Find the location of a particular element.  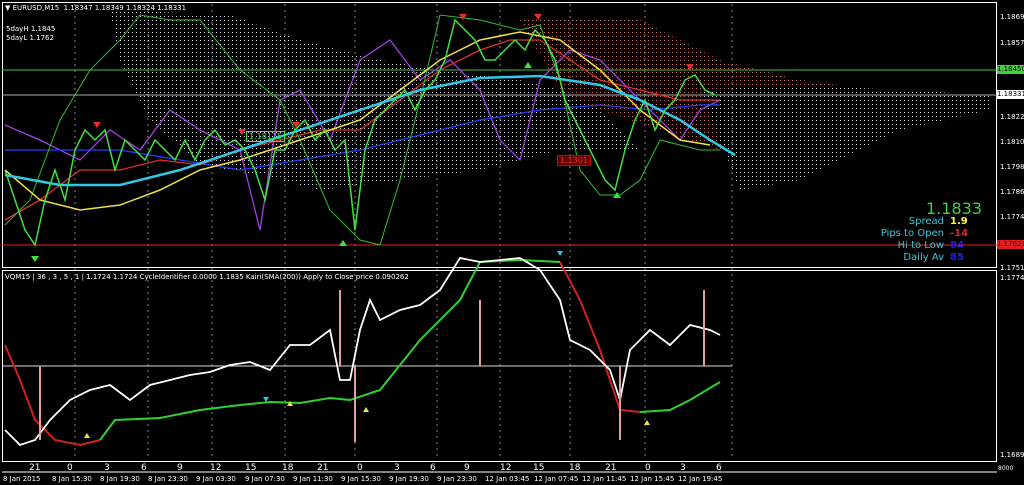

time-label: 12 Jan 15:45 is located at coordinates (652, 479).